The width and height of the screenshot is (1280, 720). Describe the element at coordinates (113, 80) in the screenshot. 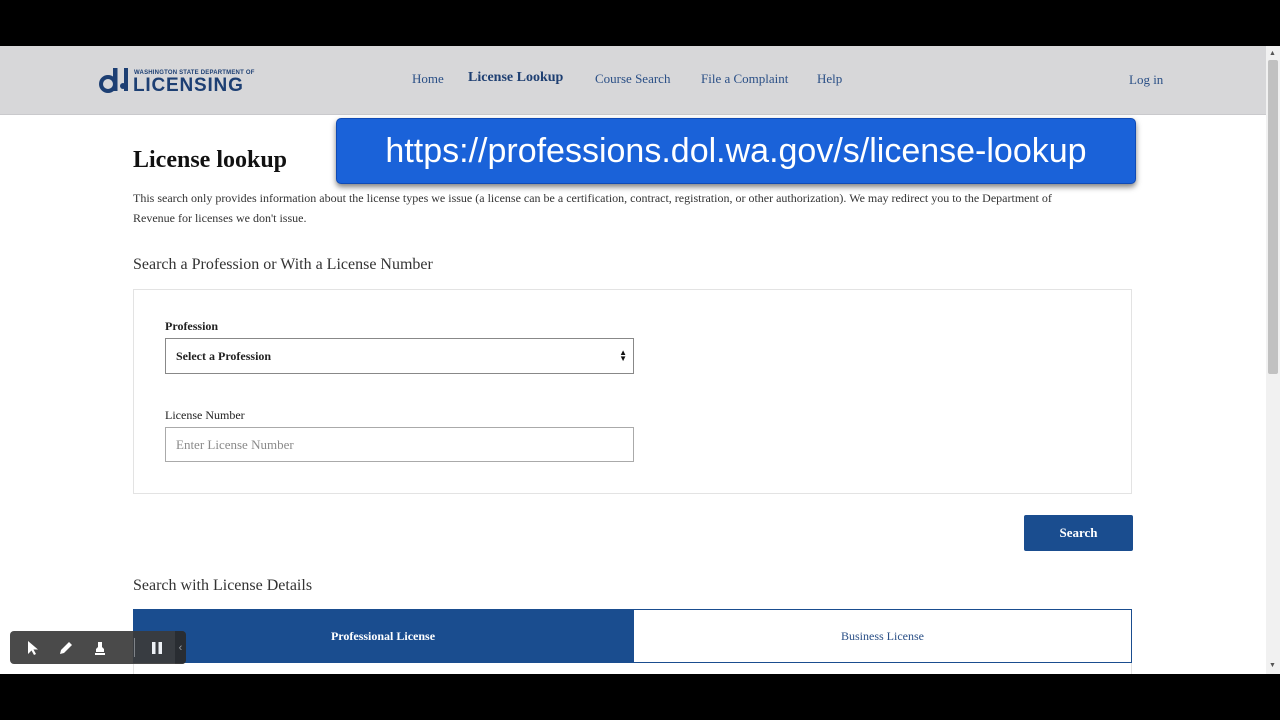

I see `dol-logo-mark-icon` at that location.